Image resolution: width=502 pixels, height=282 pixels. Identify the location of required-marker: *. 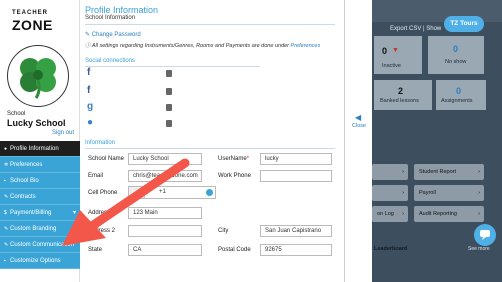
(248, 159).